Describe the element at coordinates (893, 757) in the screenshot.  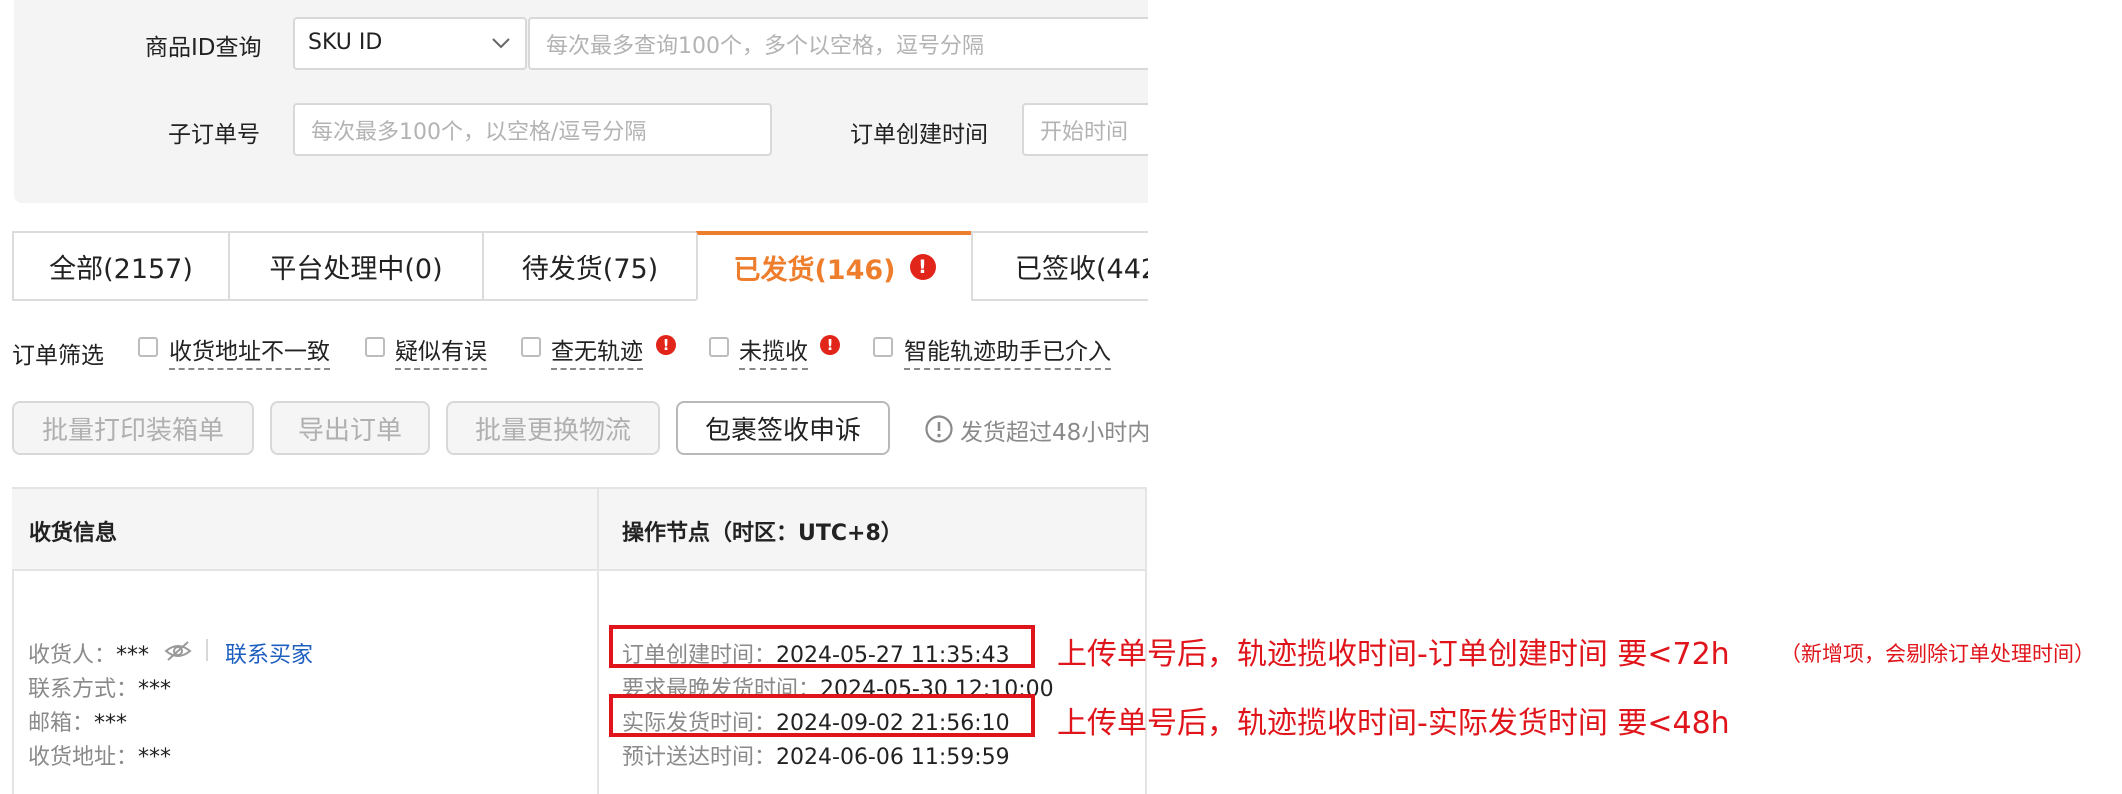
I see `estimated-delivery-time-value: 2024-06-06 11:59:59` at that location.